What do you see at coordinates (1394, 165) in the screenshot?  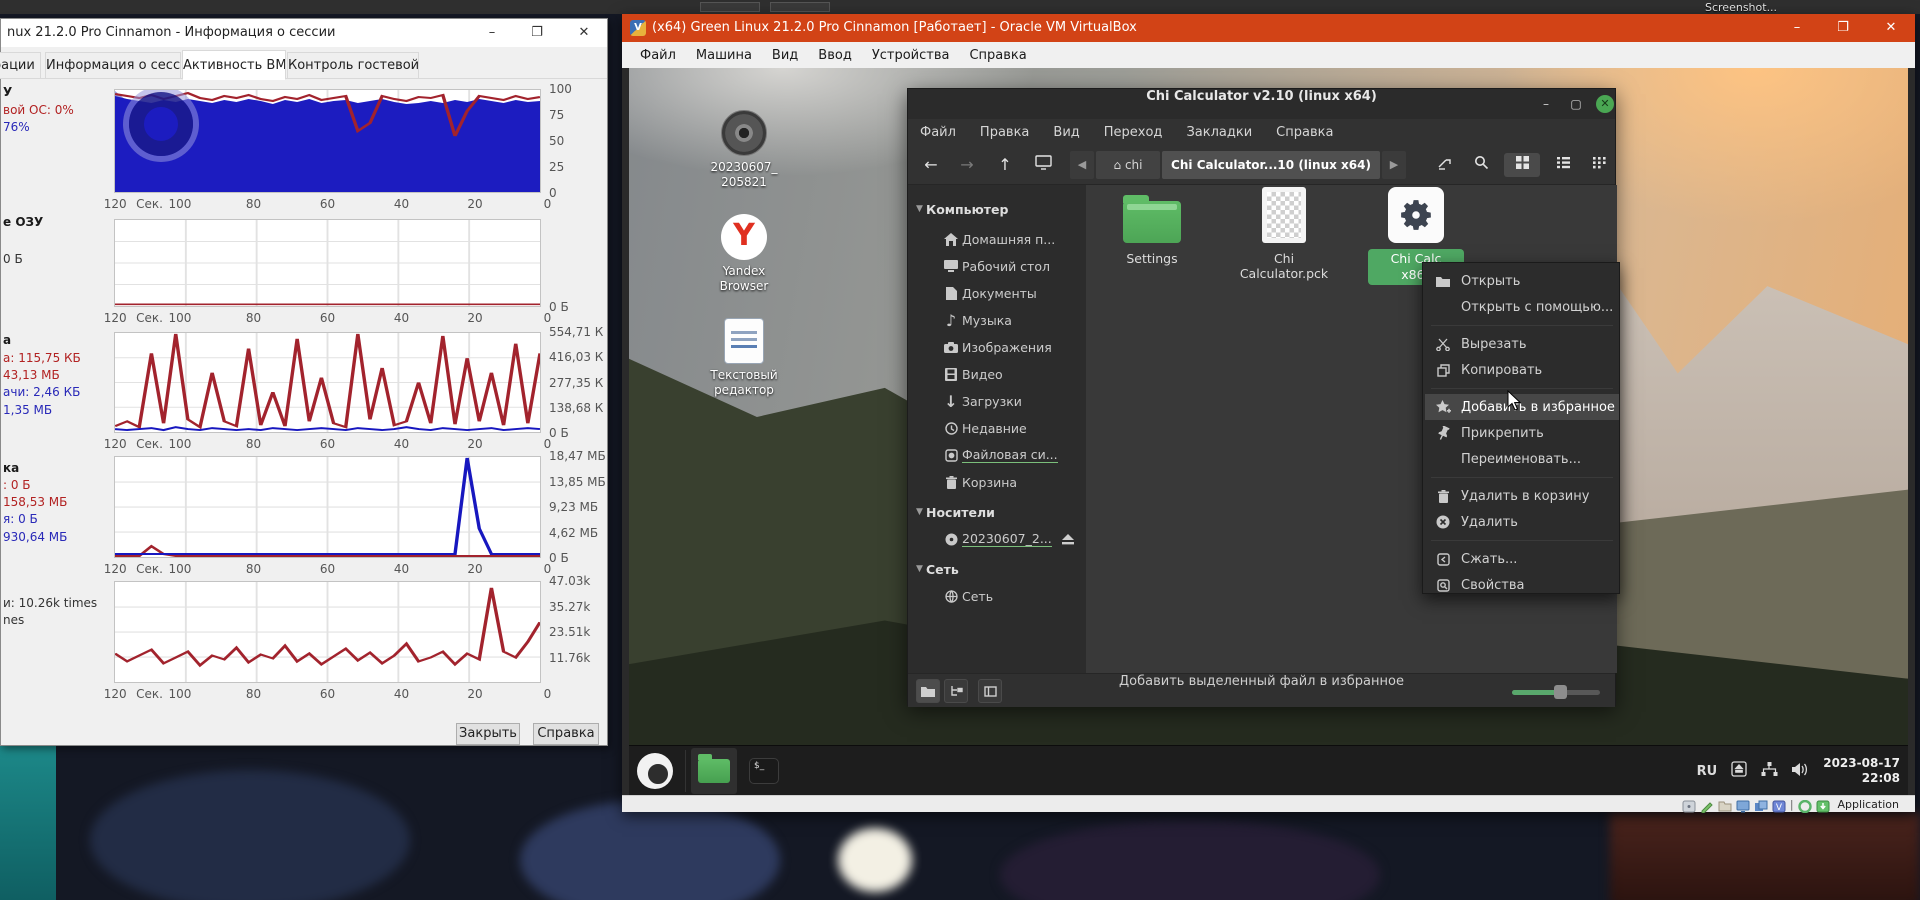 I see `breadcrumb-scroll-right-icon: ▶` at bounding box center [1394, 165].